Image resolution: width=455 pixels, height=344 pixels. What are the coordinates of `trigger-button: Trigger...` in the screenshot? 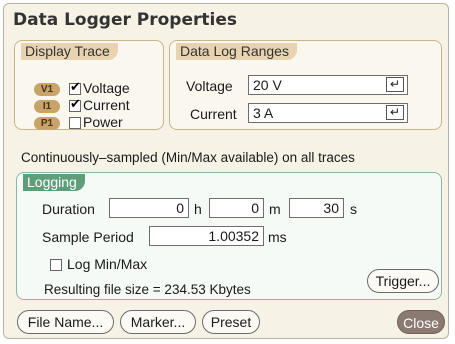 It's located at (403, 281).